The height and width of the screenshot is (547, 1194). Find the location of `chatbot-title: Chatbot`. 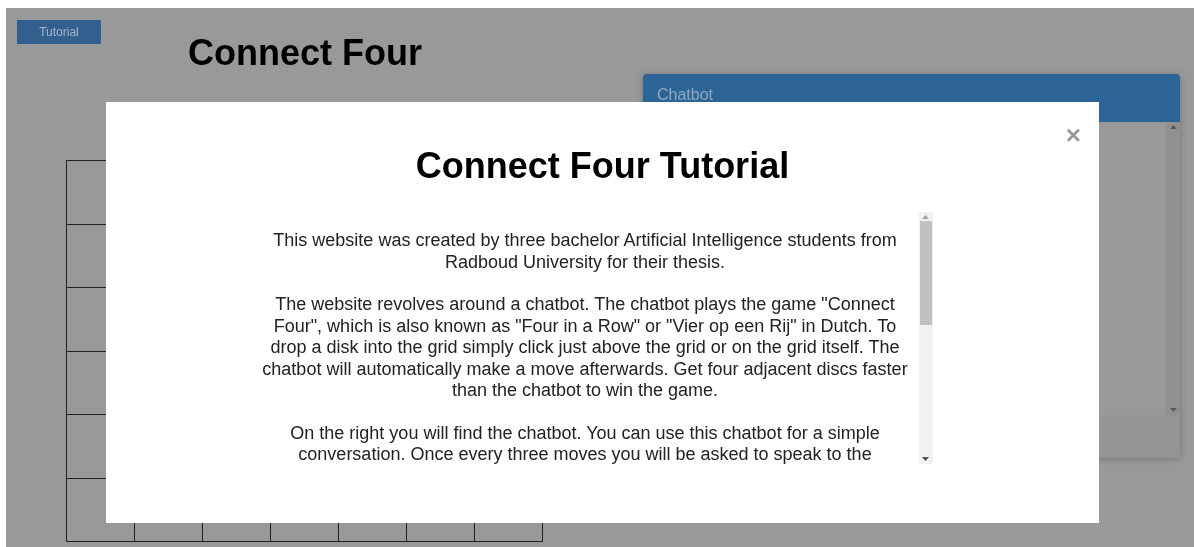

chatbot-title: Chatbot is located at coordinates (685, 94).